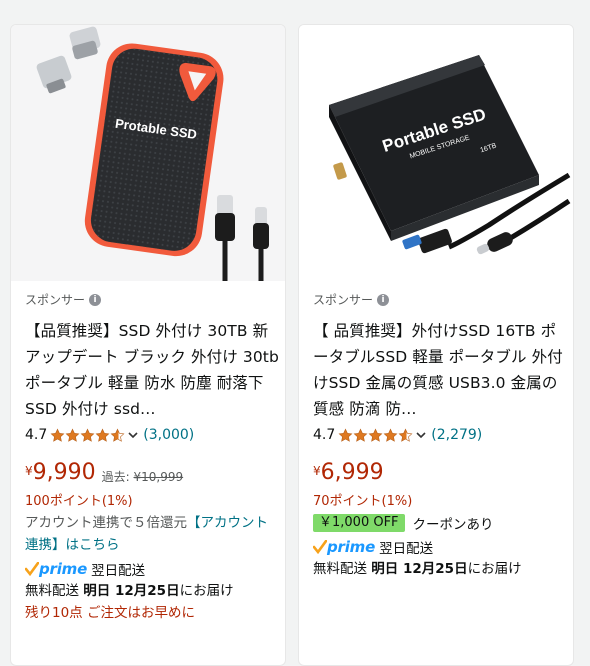  Describe the element at coordinates (110, 613) in the screenshot. I see `stock-note: 残り10点 ご注文はお早めに` at that location.